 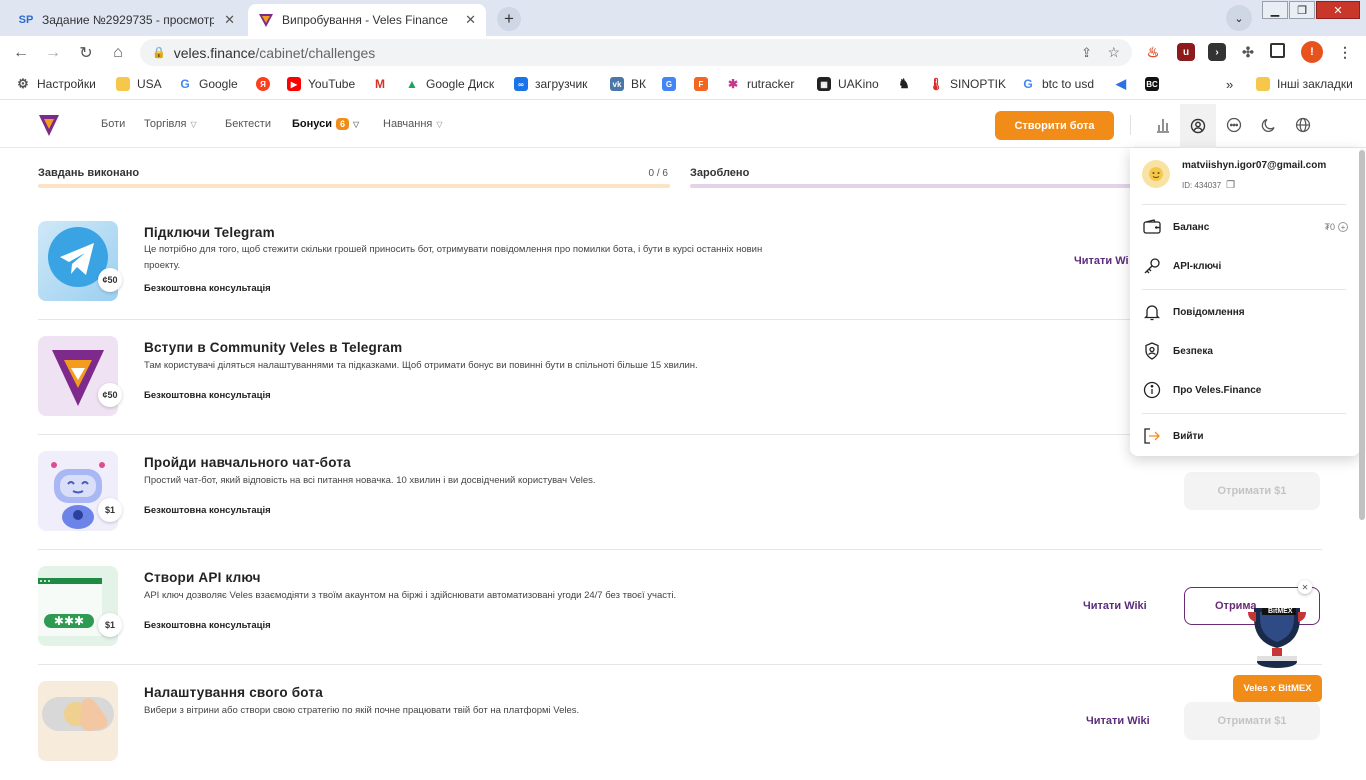 What do you see at coordinates (1152, 84) in the screenshot?
I see `bc-icon: BC` at bounding box center [1152, 84].